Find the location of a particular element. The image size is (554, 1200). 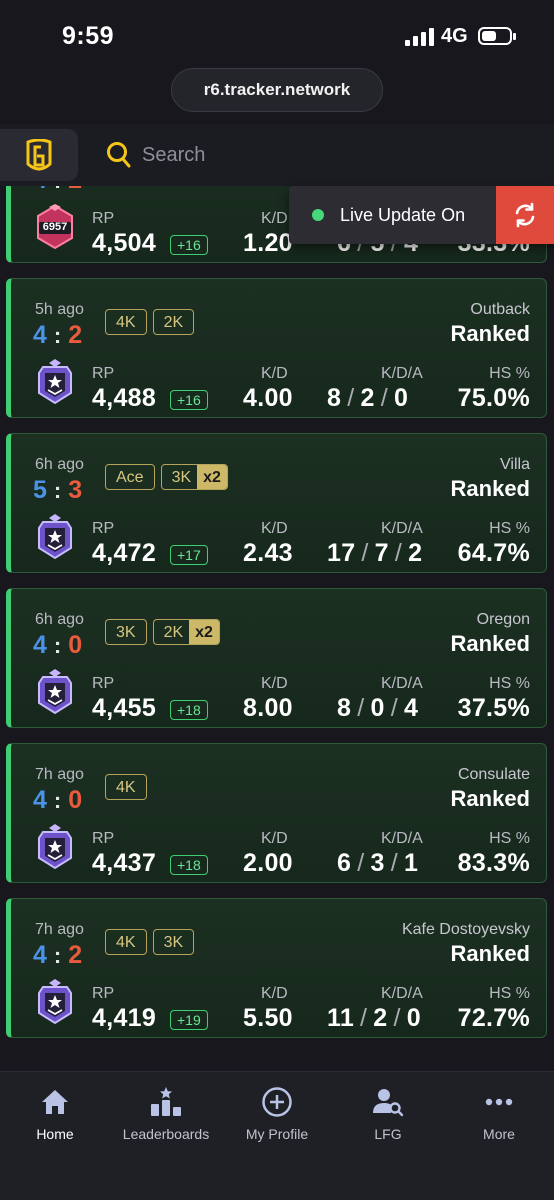

kda-value: 8/2/0 is located at coordinates (367, 398).